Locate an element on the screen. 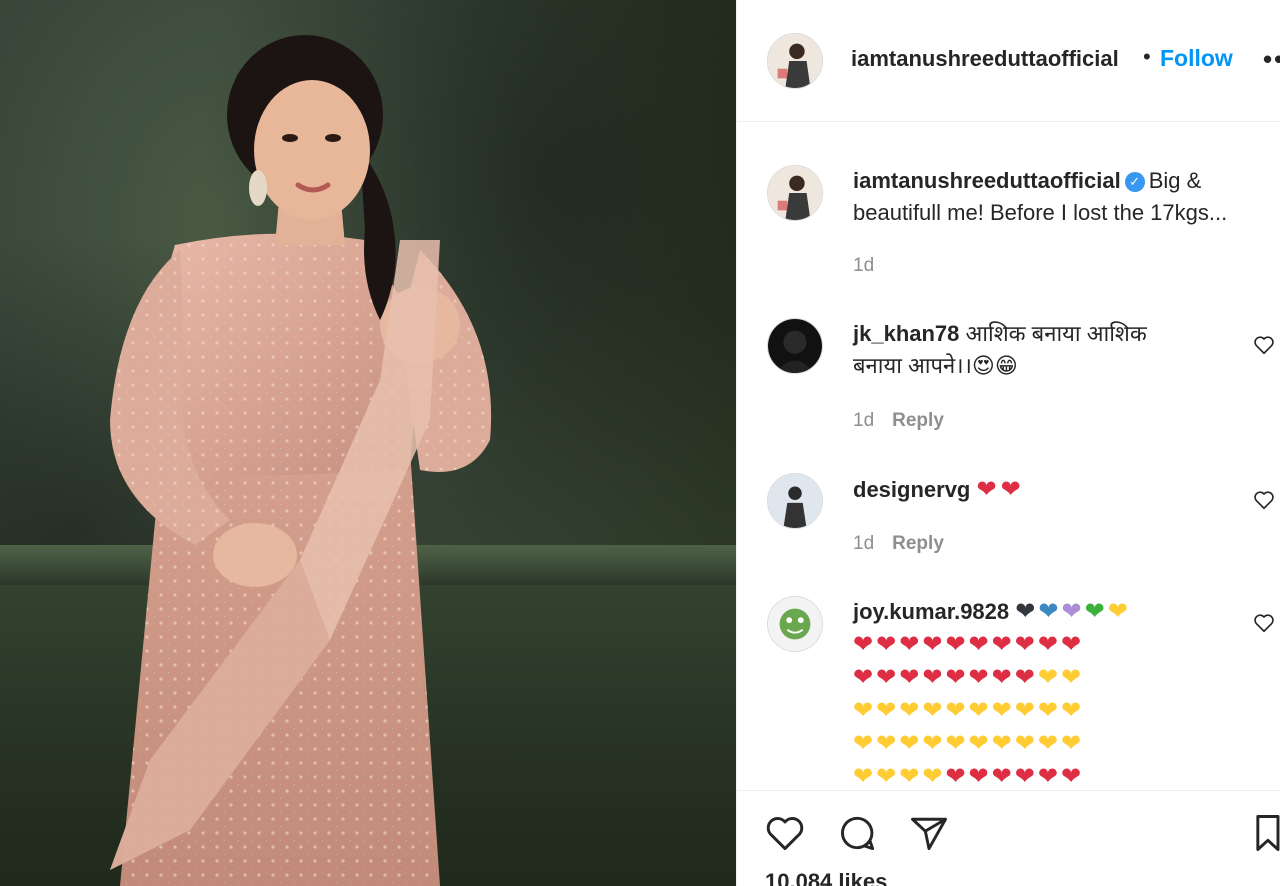 The image size is (1280, 886). comment-line-1: designervg ❤❤ is located at coordinates (939, 490).